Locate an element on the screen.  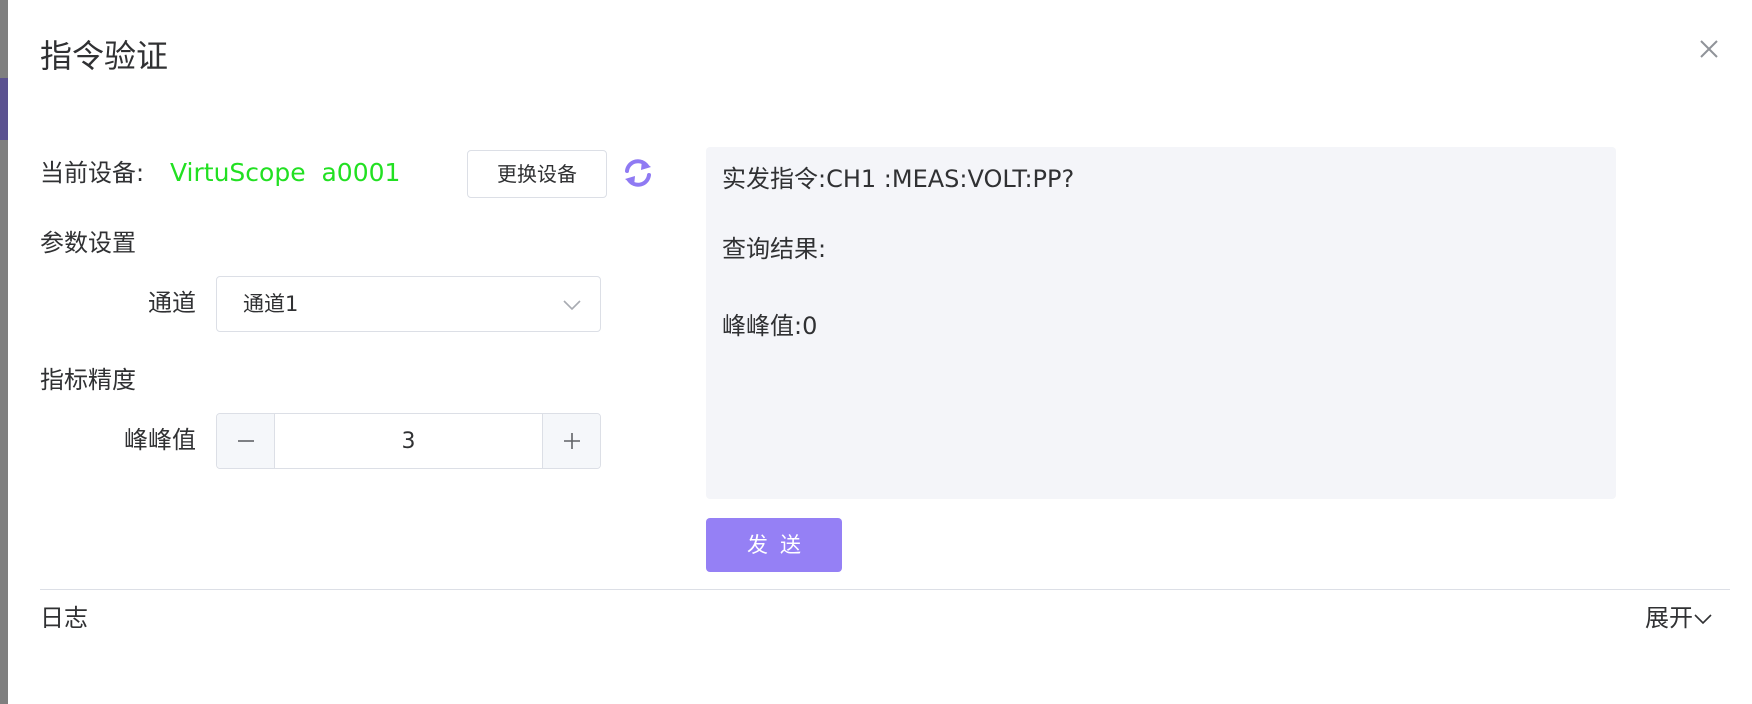
precision-section-title: 指标精度 is located at coordinates (88, 380).